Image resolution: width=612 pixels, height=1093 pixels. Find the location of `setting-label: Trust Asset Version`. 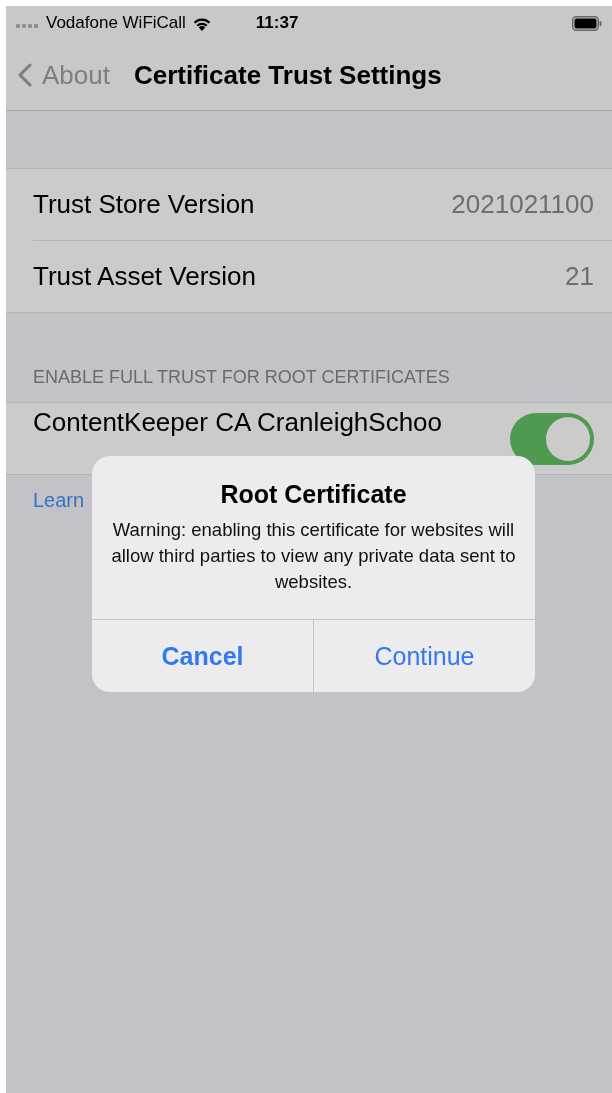

setting-label: Trust Asset Version is located at coordinates (145, 276).